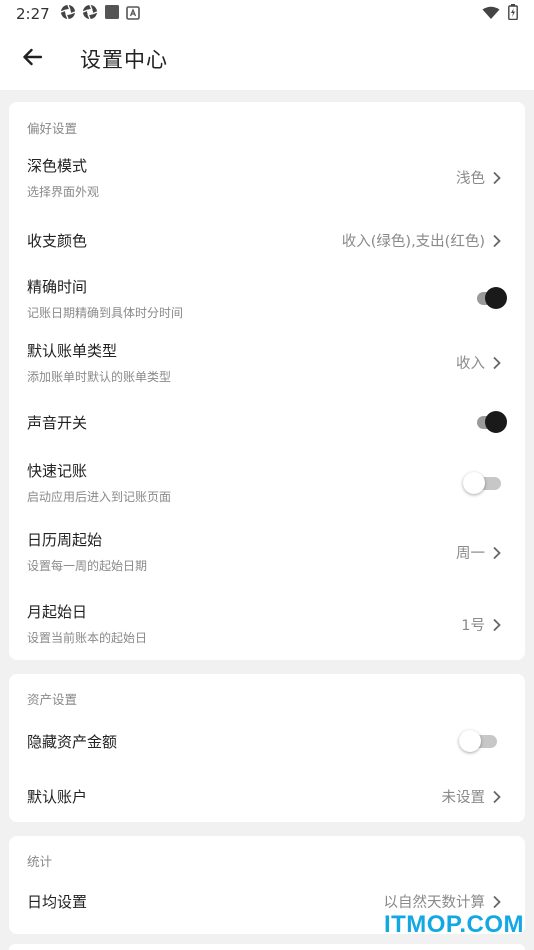 The image size is (534, 950). Describe the element at coordinates (33, 14) in the screenshot. I see `status-time: 2:27` at that location.